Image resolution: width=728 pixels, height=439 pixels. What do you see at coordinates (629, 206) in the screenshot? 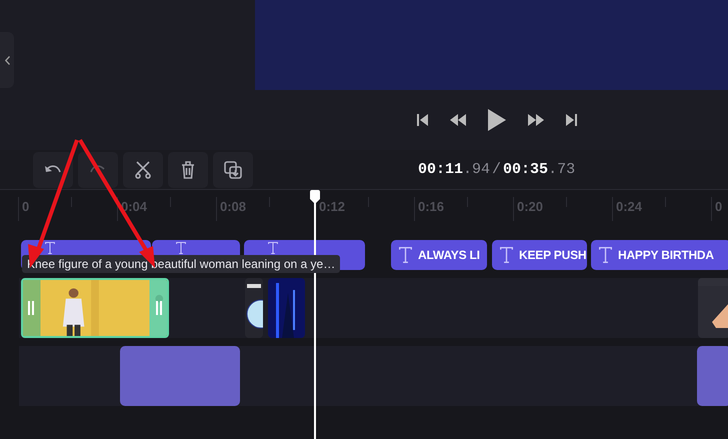
I see `ruler-label: 0:24` at bounding box center [629, 206].